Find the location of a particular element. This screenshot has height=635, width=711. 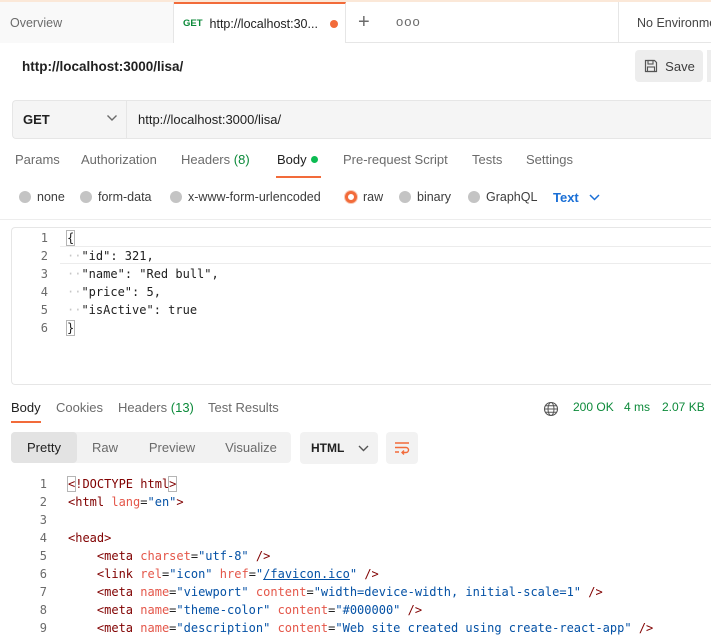

tab-body: Body is located at coordinates (297, 159).